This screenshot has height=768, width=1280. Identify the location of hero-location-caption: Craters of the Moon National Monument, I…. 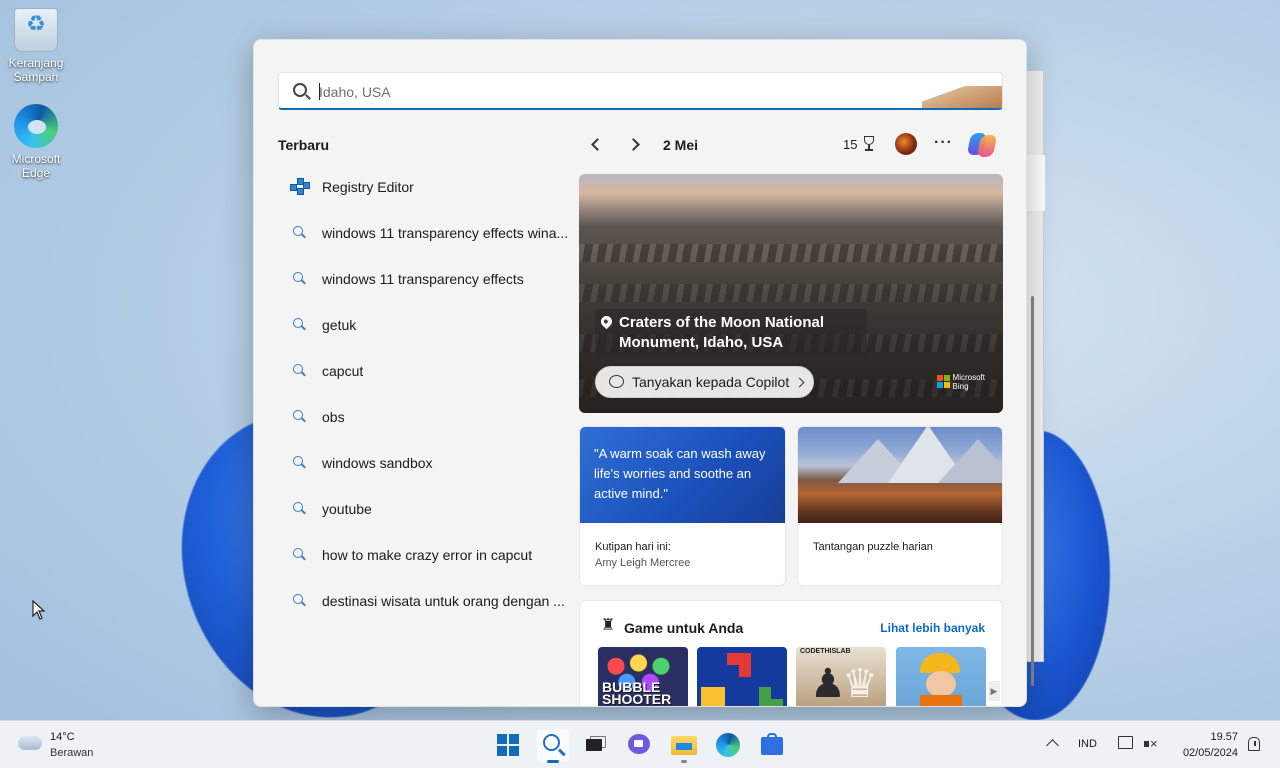
(731, 333).